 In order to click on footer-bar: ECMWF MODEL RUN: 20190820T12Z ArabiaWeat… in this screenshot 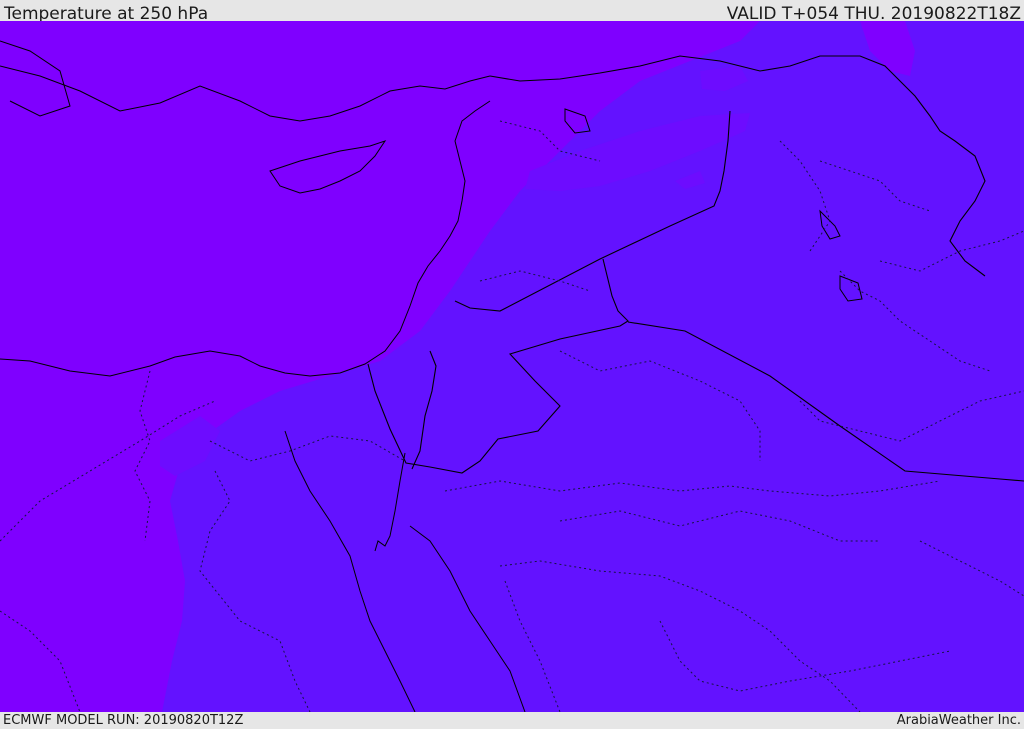, I will do `click(512, 720)`.